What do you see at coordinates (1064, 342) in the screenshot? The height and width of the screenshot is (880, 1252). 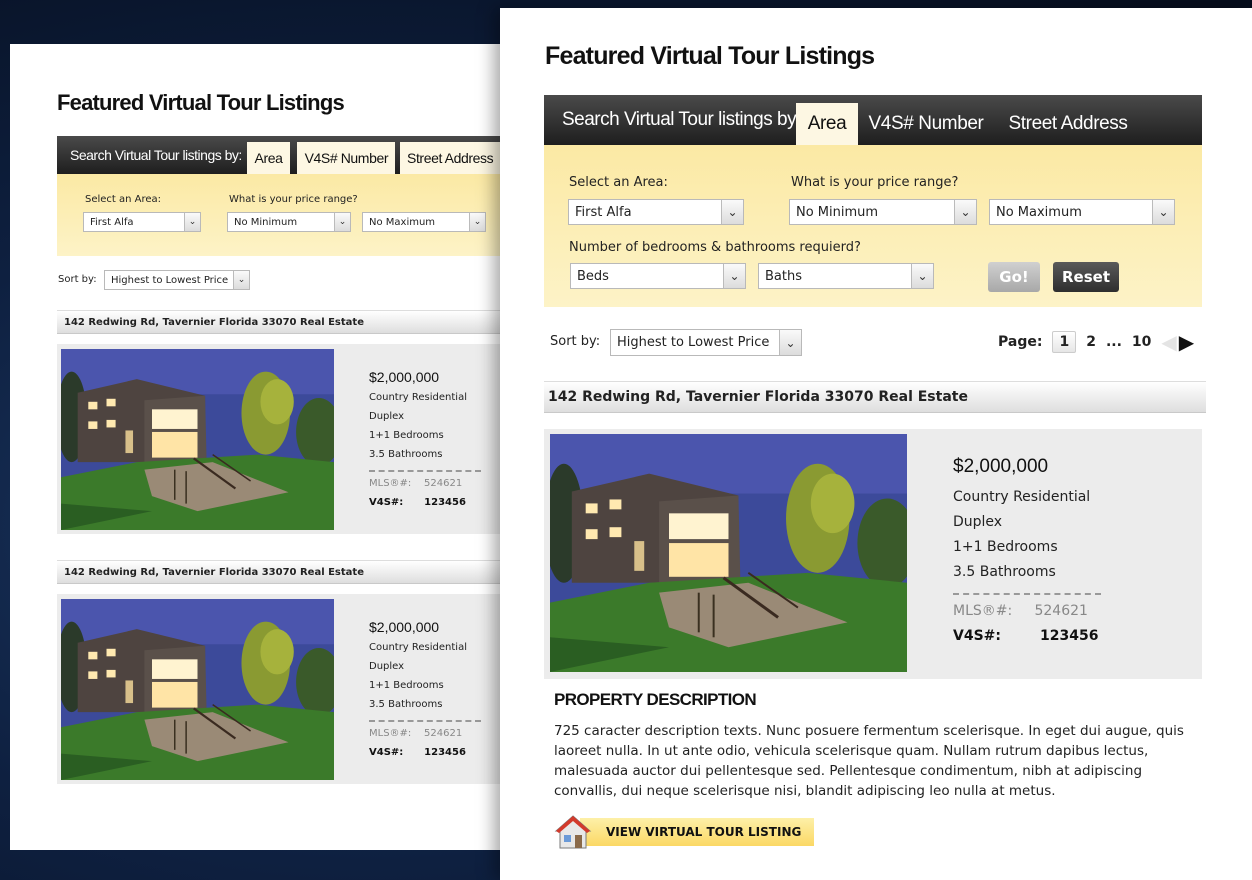 I see `page-1-link: 1` at bounding box center [1064, 342].